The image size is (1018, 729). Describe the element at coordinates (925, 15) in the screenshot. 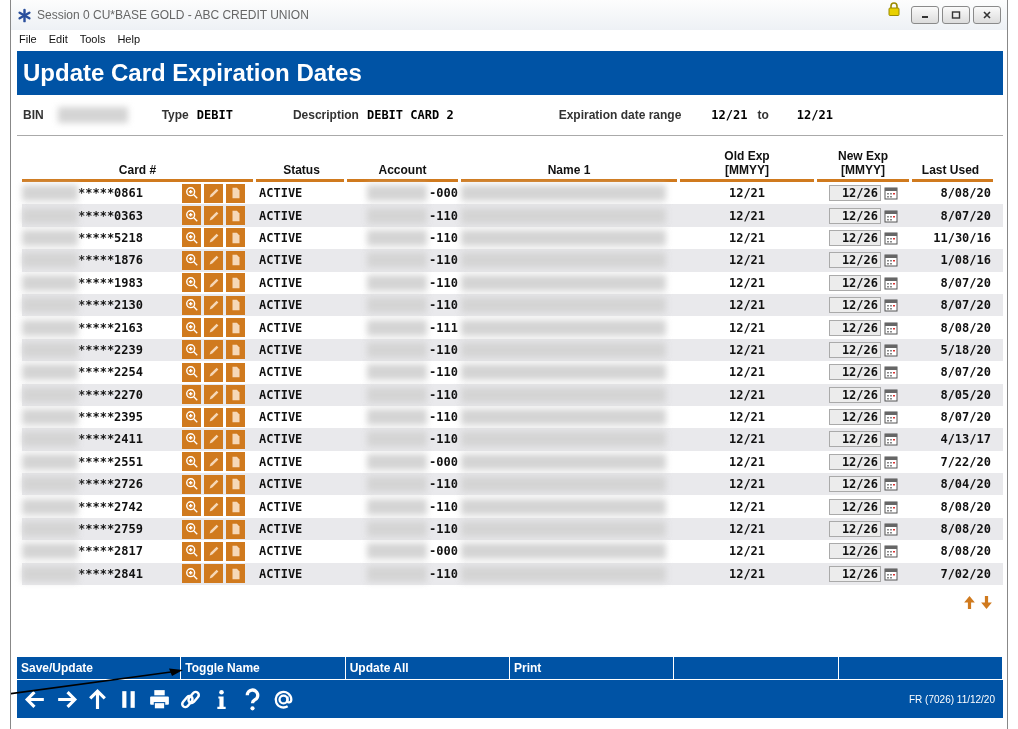

I see `minimize-button` at that location.